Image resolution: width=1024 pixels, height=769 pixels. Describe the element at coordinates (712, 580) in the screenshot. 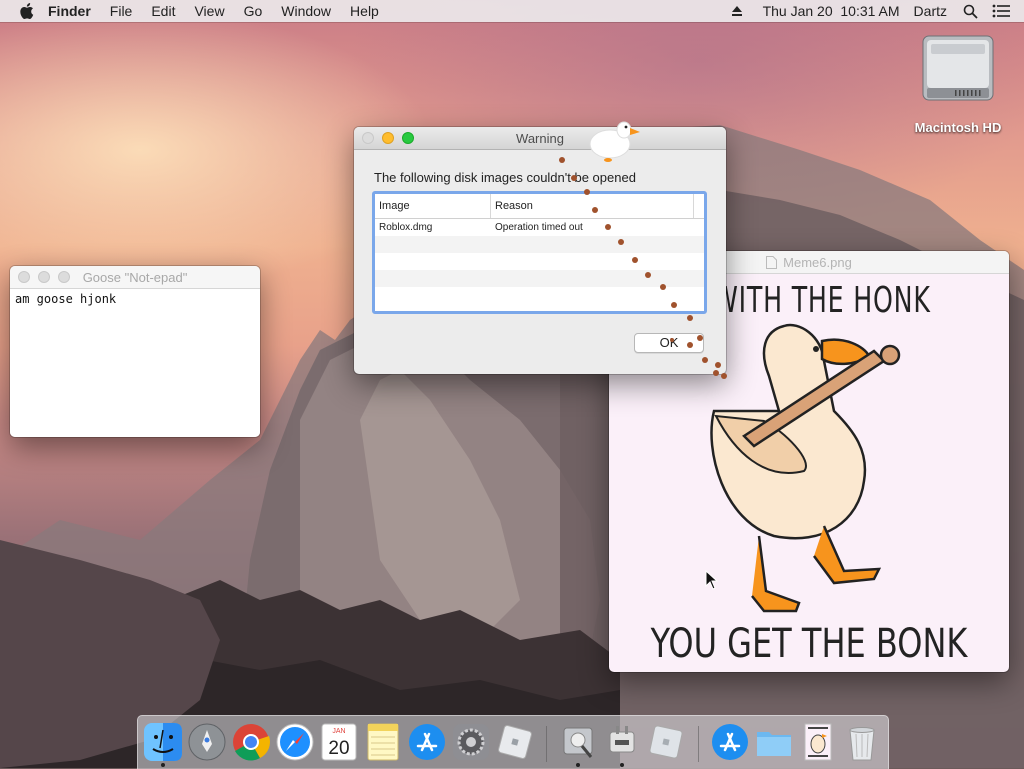

I see `mouse-cursor-icon` at that location.